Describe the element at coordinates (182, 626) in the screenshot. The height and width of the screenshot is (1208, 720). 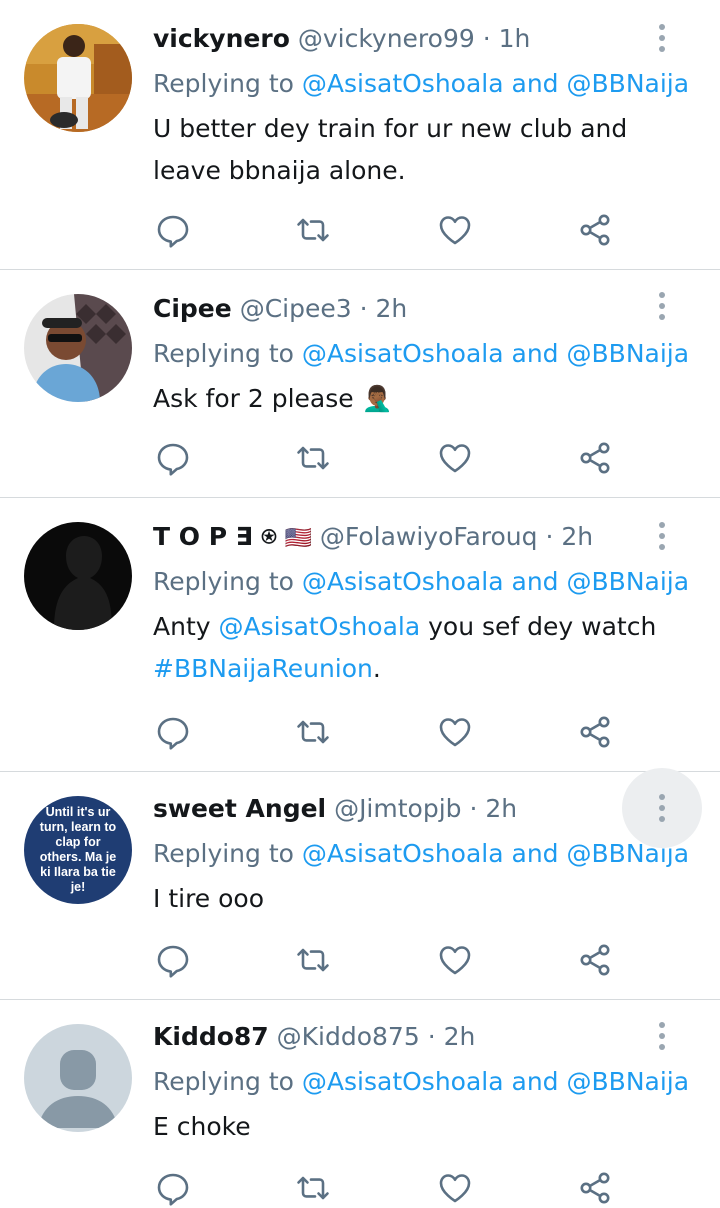
I see `tweet-text-part: Anty` at that location.